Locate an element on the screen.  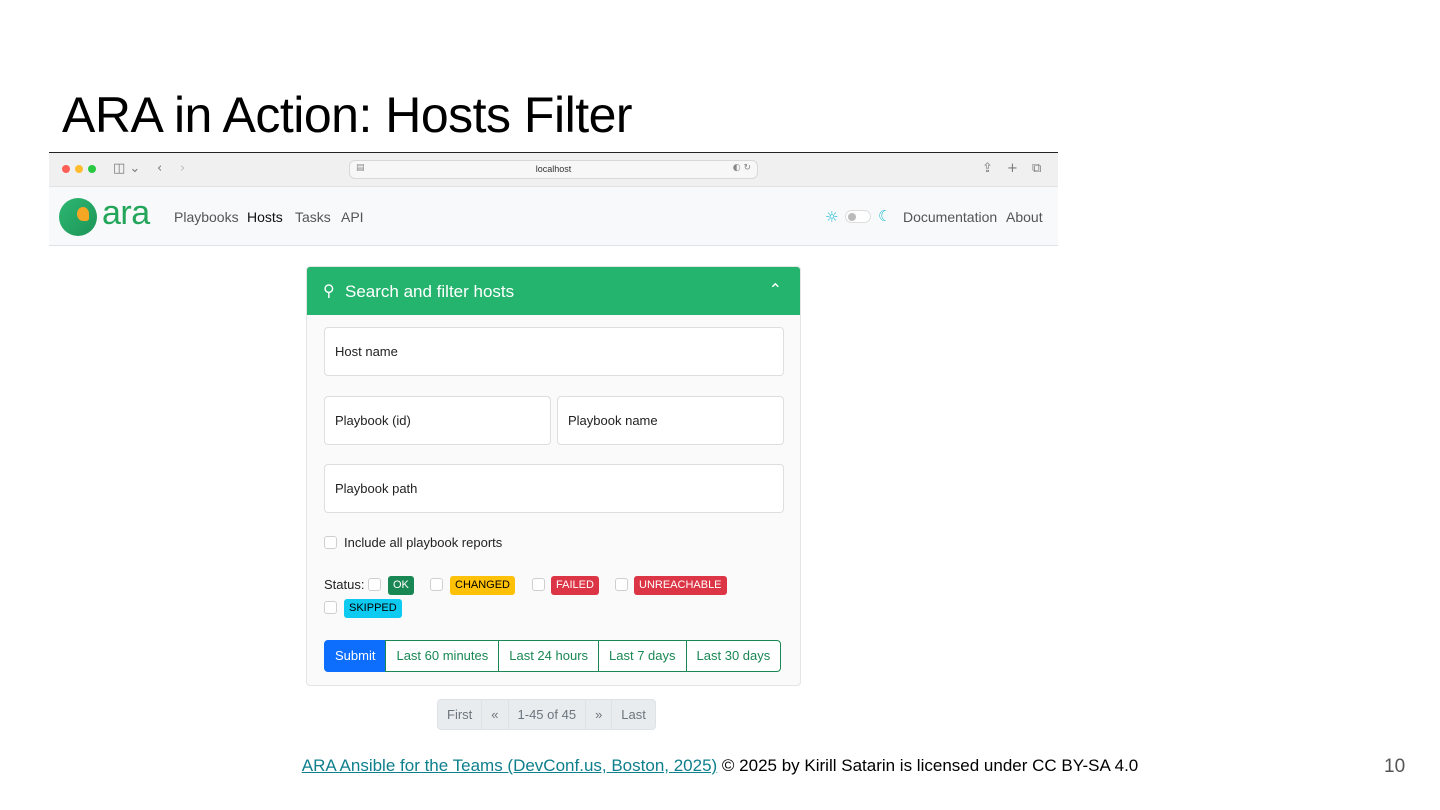
minimize-window-button is located at coordinates (79, 169).